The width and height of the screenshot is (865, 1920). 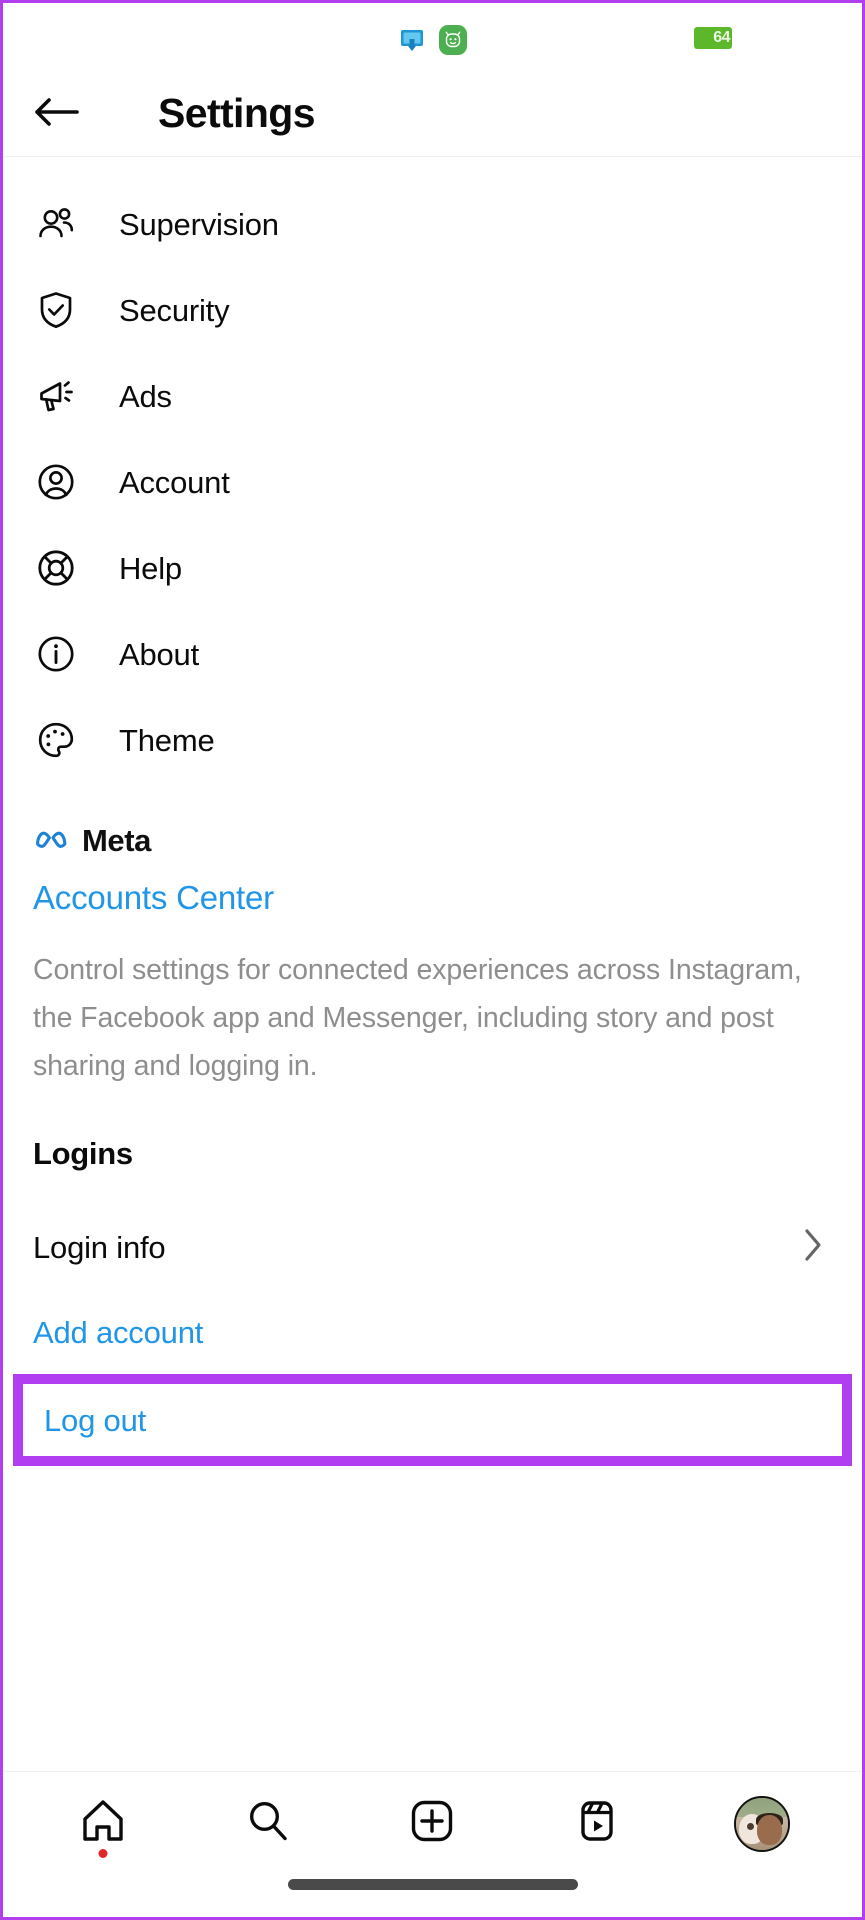 What do you see at coordinates (145, 396) in the screenshot?
I see `settings-row-label: Ads` at bounding box center [145, 396].